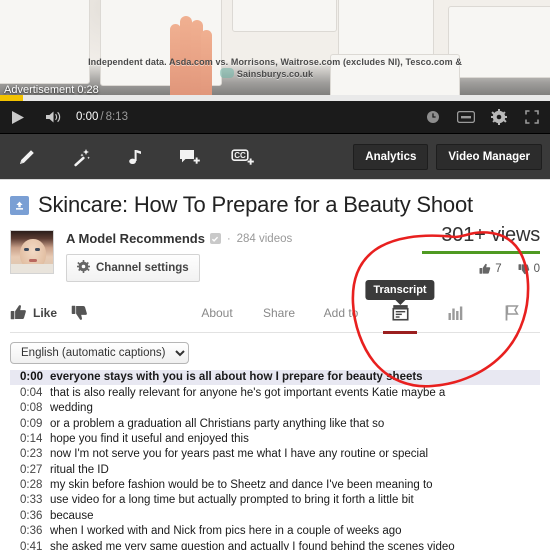 The height and width of the screenshot is (550, 550). I want to click on tab-about: About, so click(217, 313).